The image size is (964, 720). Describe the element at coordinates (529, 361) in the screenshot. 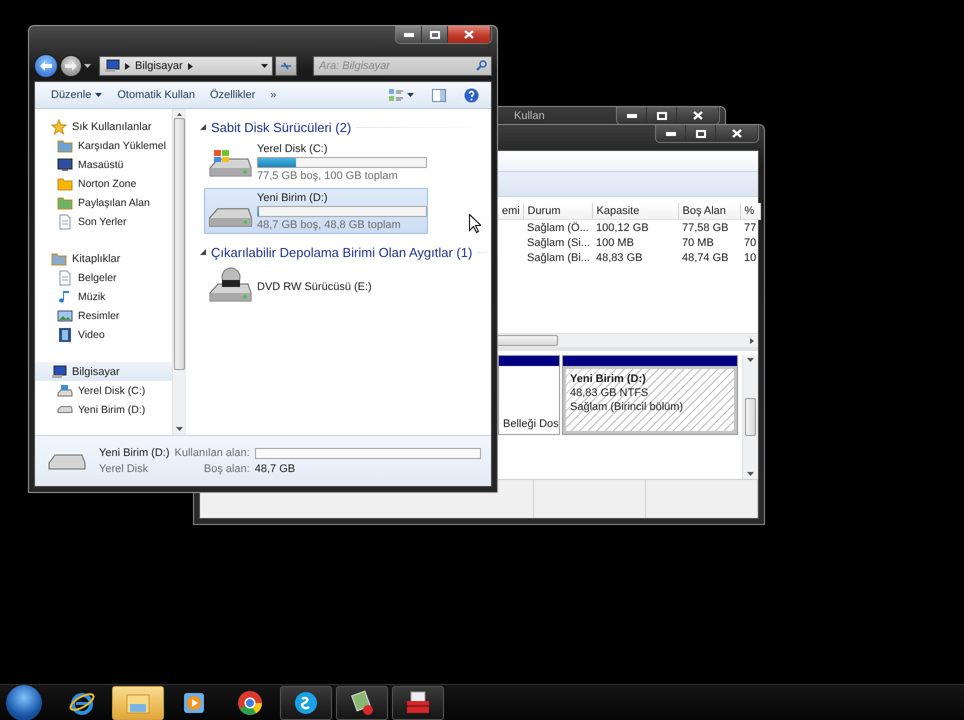

I see `partition-header` at that location.